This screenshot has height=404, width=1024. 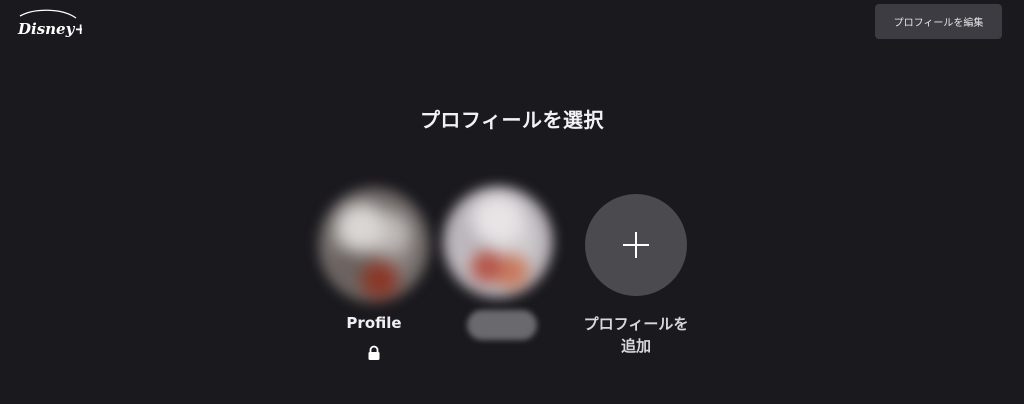 I want to click on page-title: プロフィールを選択, so click(x=512, y=120).